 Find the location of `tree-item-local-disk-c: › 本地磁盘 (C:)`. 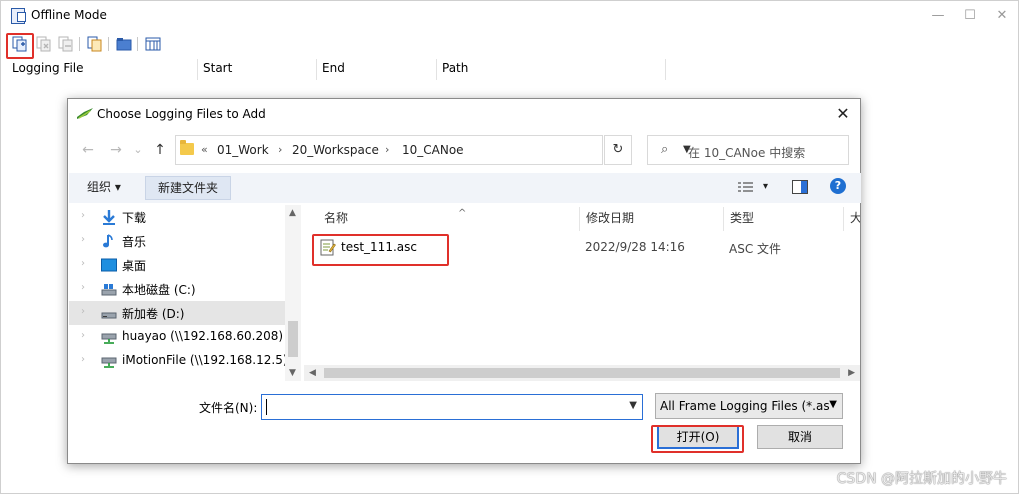

tree-item-local-disk-c: › 本地磁盘 (C:) is located at coordinates (177, 289).